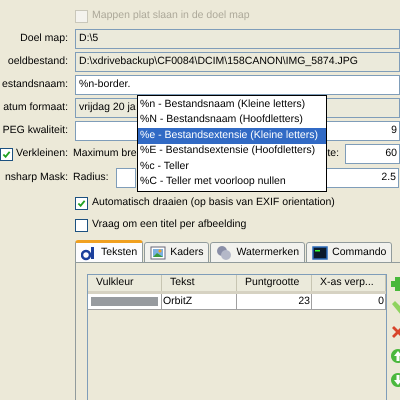 The width and height of the screenshot is (400, 400). I want to click on checkbox-label: Vraag om een titel per afbeelding, so click(169, 224).